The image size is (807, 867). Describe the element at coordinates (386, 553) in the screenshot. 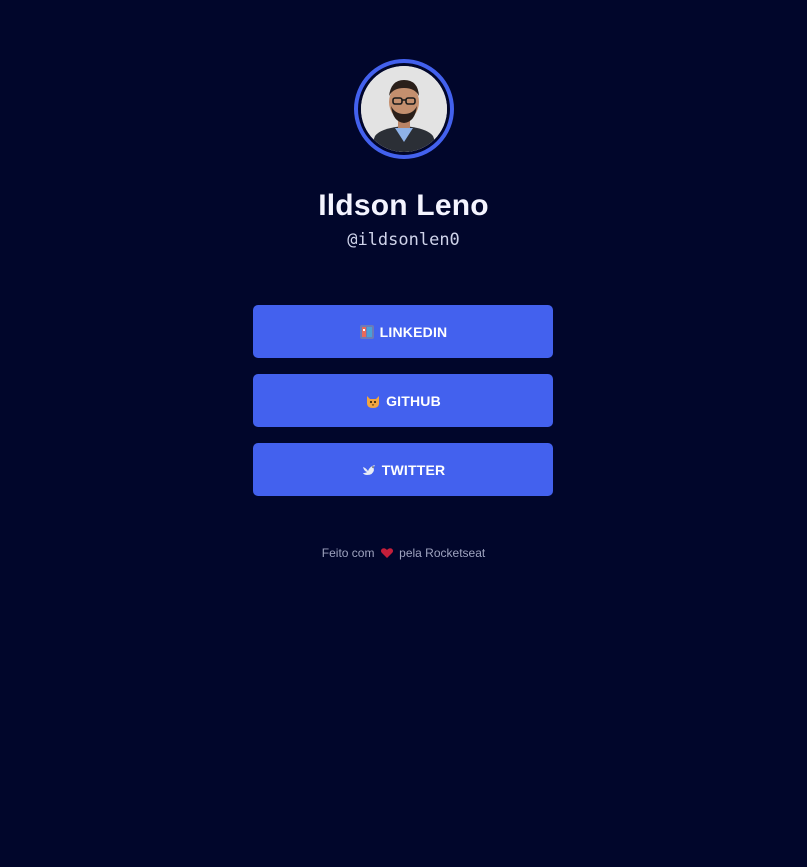

I see `heart-icon` at that location.